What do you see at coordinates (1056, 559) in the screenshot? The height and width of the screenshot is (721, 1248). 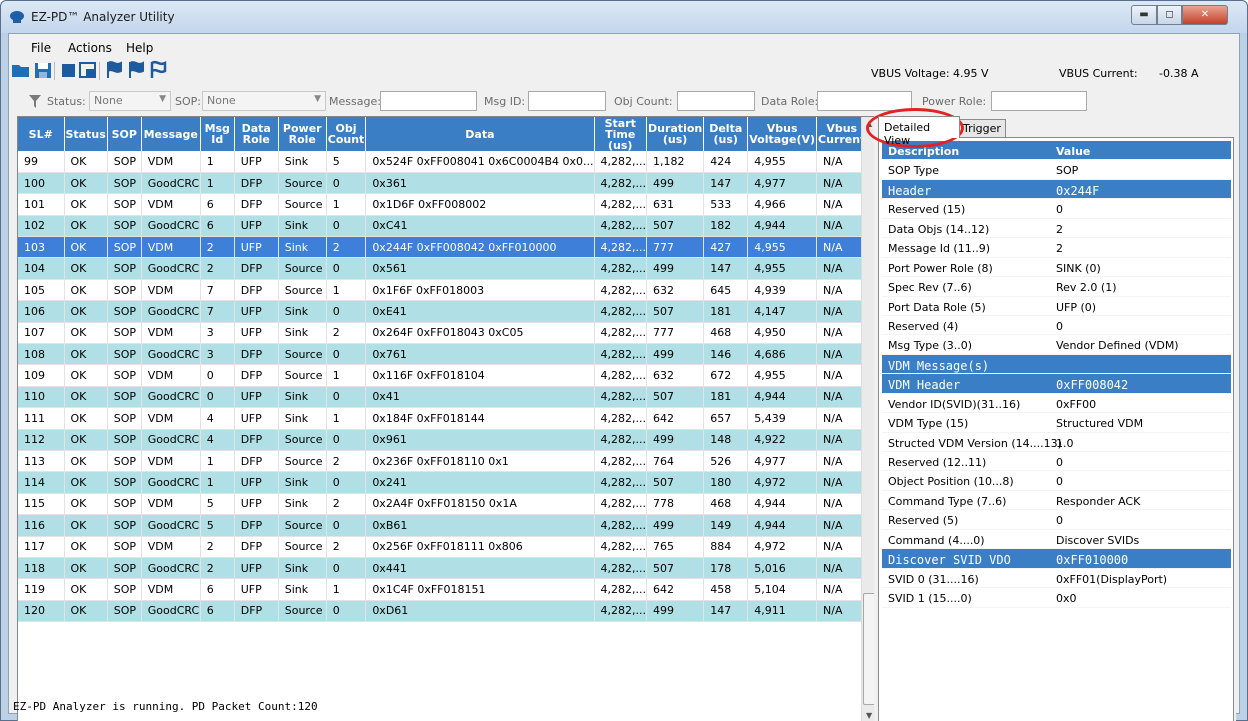 I see `detail-section-row: Discover SVID VDO 0xFF010000` at bounding box center [1056, 559].